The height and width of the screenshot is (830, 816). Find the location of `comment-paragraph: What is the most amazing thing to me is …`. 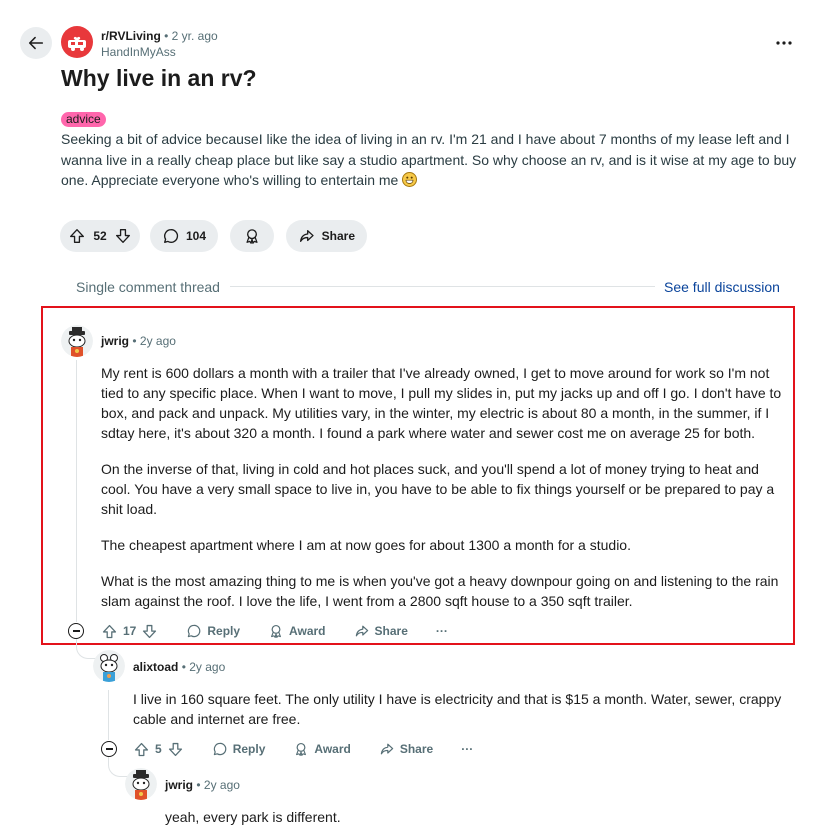

comment-paragraph: What is the most amazing thing to me is … is located at coordinates (440, 591).